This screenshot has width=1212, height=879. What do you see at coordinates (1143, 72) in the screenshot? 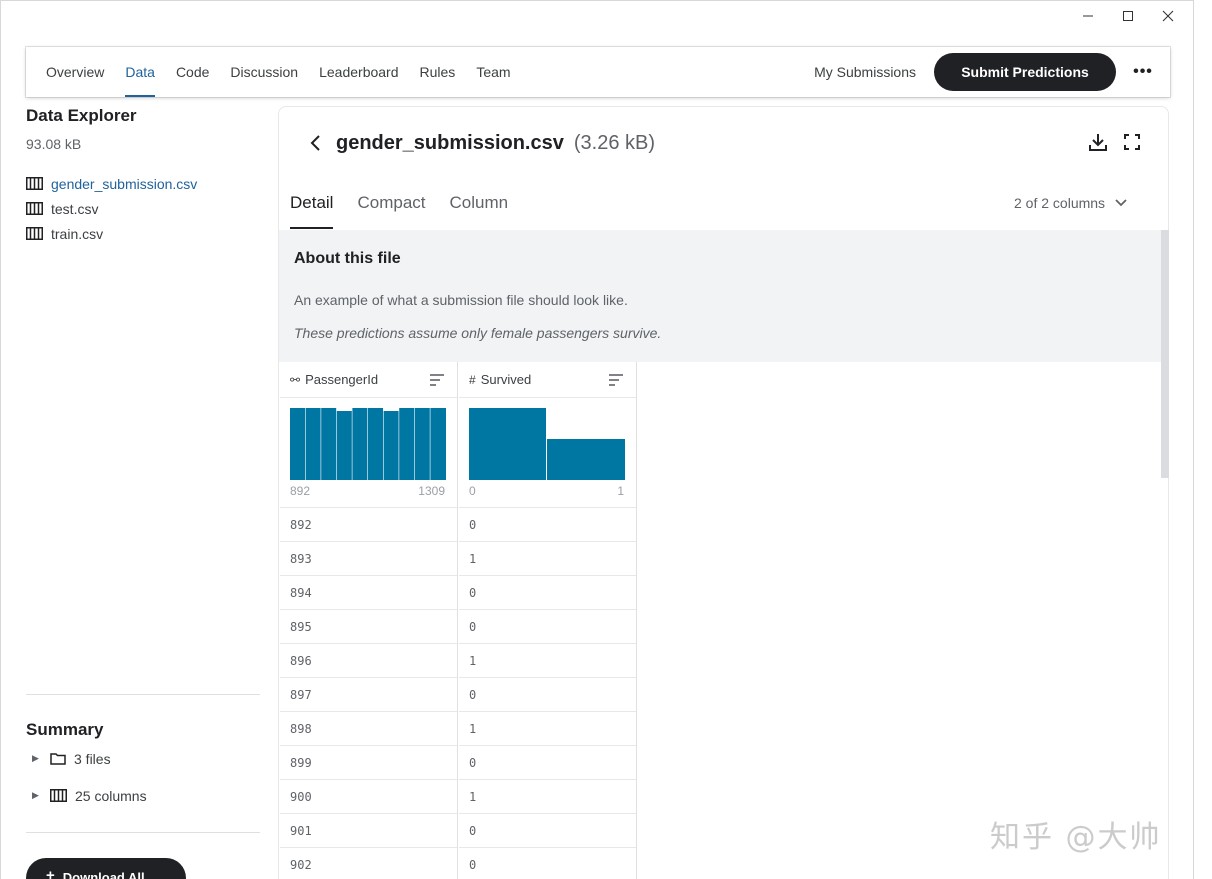
I see `more-horizontal-icon: •••` at bounding box center [1143, 72].